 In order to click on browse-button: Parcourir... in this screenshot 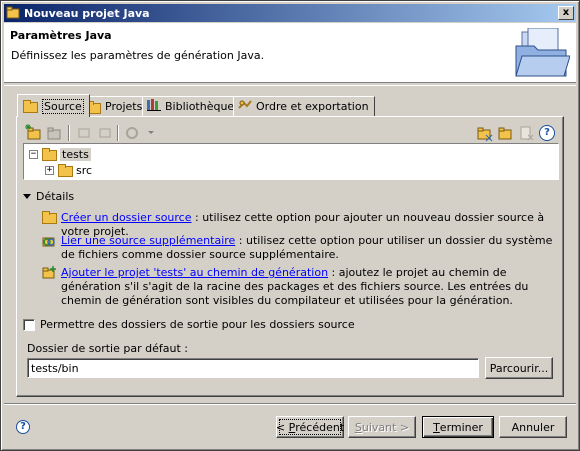, I will do `click(519, 368)`.